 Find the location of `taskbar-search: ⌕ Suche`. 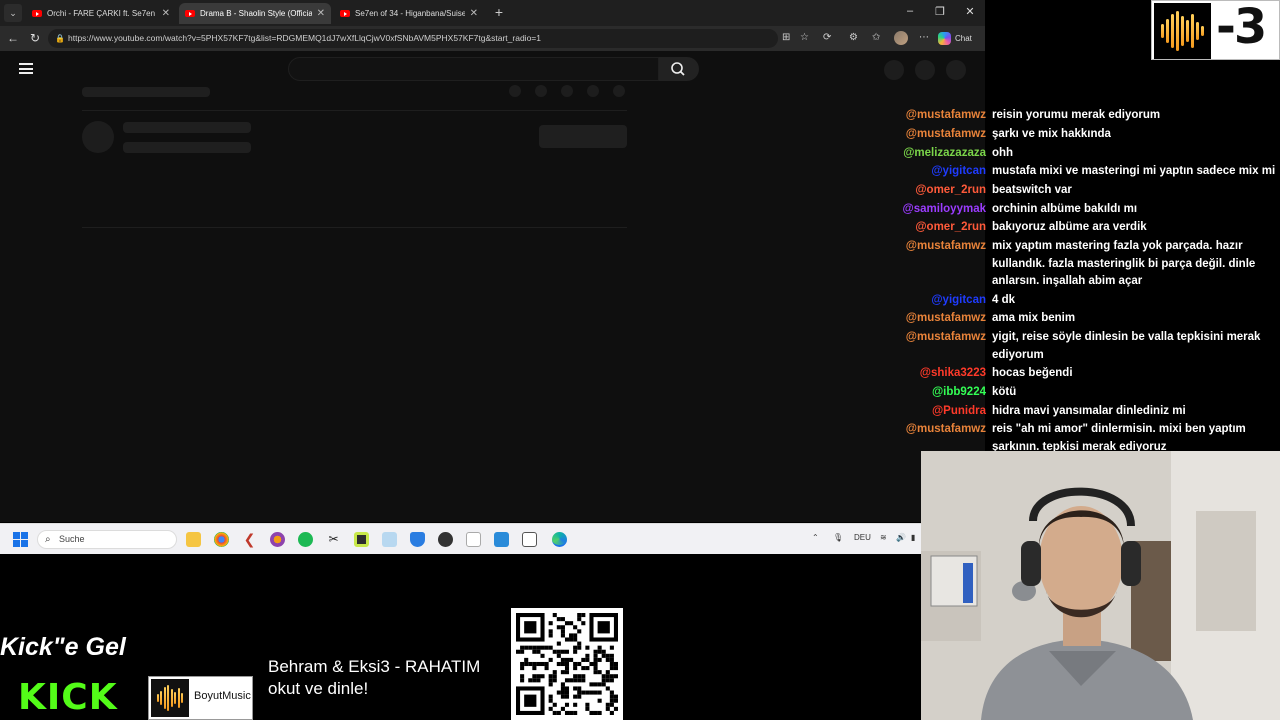

taskbar-search: ⌕ Suche is located at coordinates (107, 539).